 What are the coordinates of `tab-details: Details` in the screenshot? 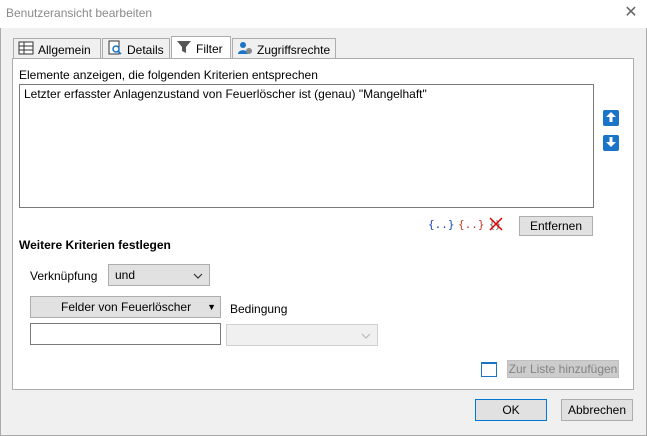 It's located at (136, 49).